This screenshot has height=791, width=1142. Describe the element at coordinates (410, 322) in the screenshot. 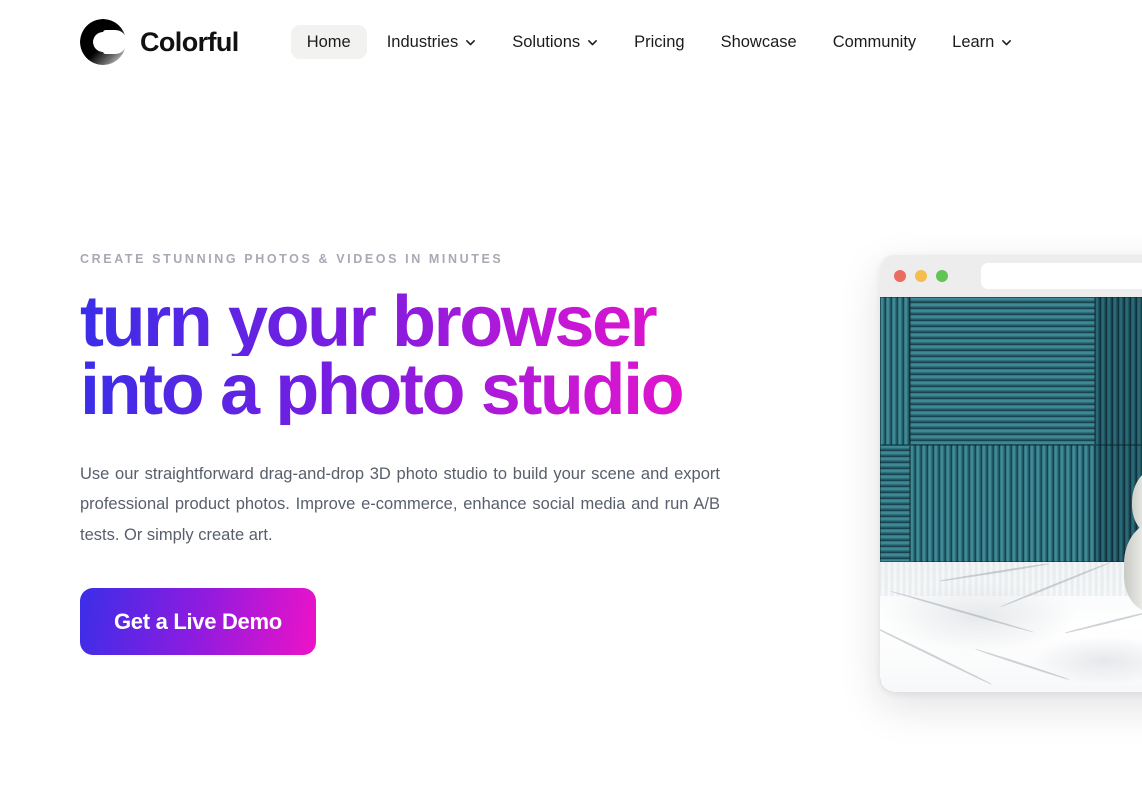

I see `hero-headline-line-1: turn your browser` at that location.